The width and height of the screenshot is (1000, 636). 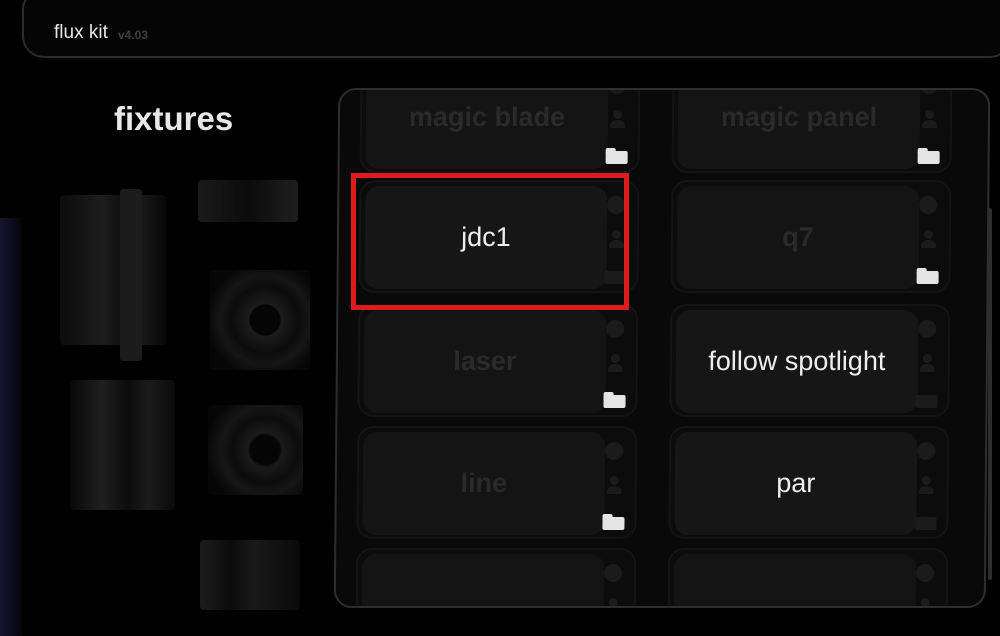 I want to click on fixture-cell: line, so click(x=497, y=482).